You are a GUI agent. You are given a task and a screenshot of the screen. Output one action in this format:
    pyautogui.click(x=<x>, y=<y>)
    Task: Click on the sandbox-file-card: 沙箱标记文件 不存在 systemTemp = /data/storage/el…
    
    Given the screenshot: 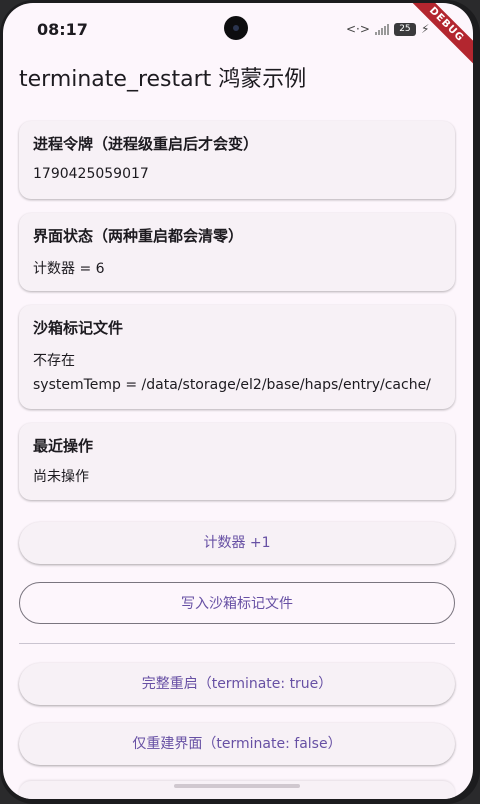 What is the action you would take?
    pyautogui.click(x=237, y=357)
    